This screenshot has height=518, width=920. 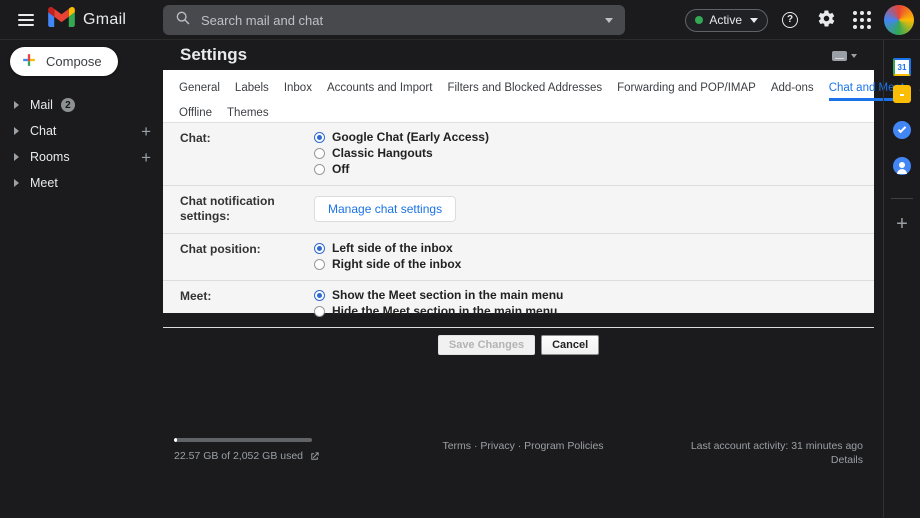 What do you see at coordinates (252, 88) in the screenshot?
I see `tab-labels: Labels` at bounding box center [252, 88].